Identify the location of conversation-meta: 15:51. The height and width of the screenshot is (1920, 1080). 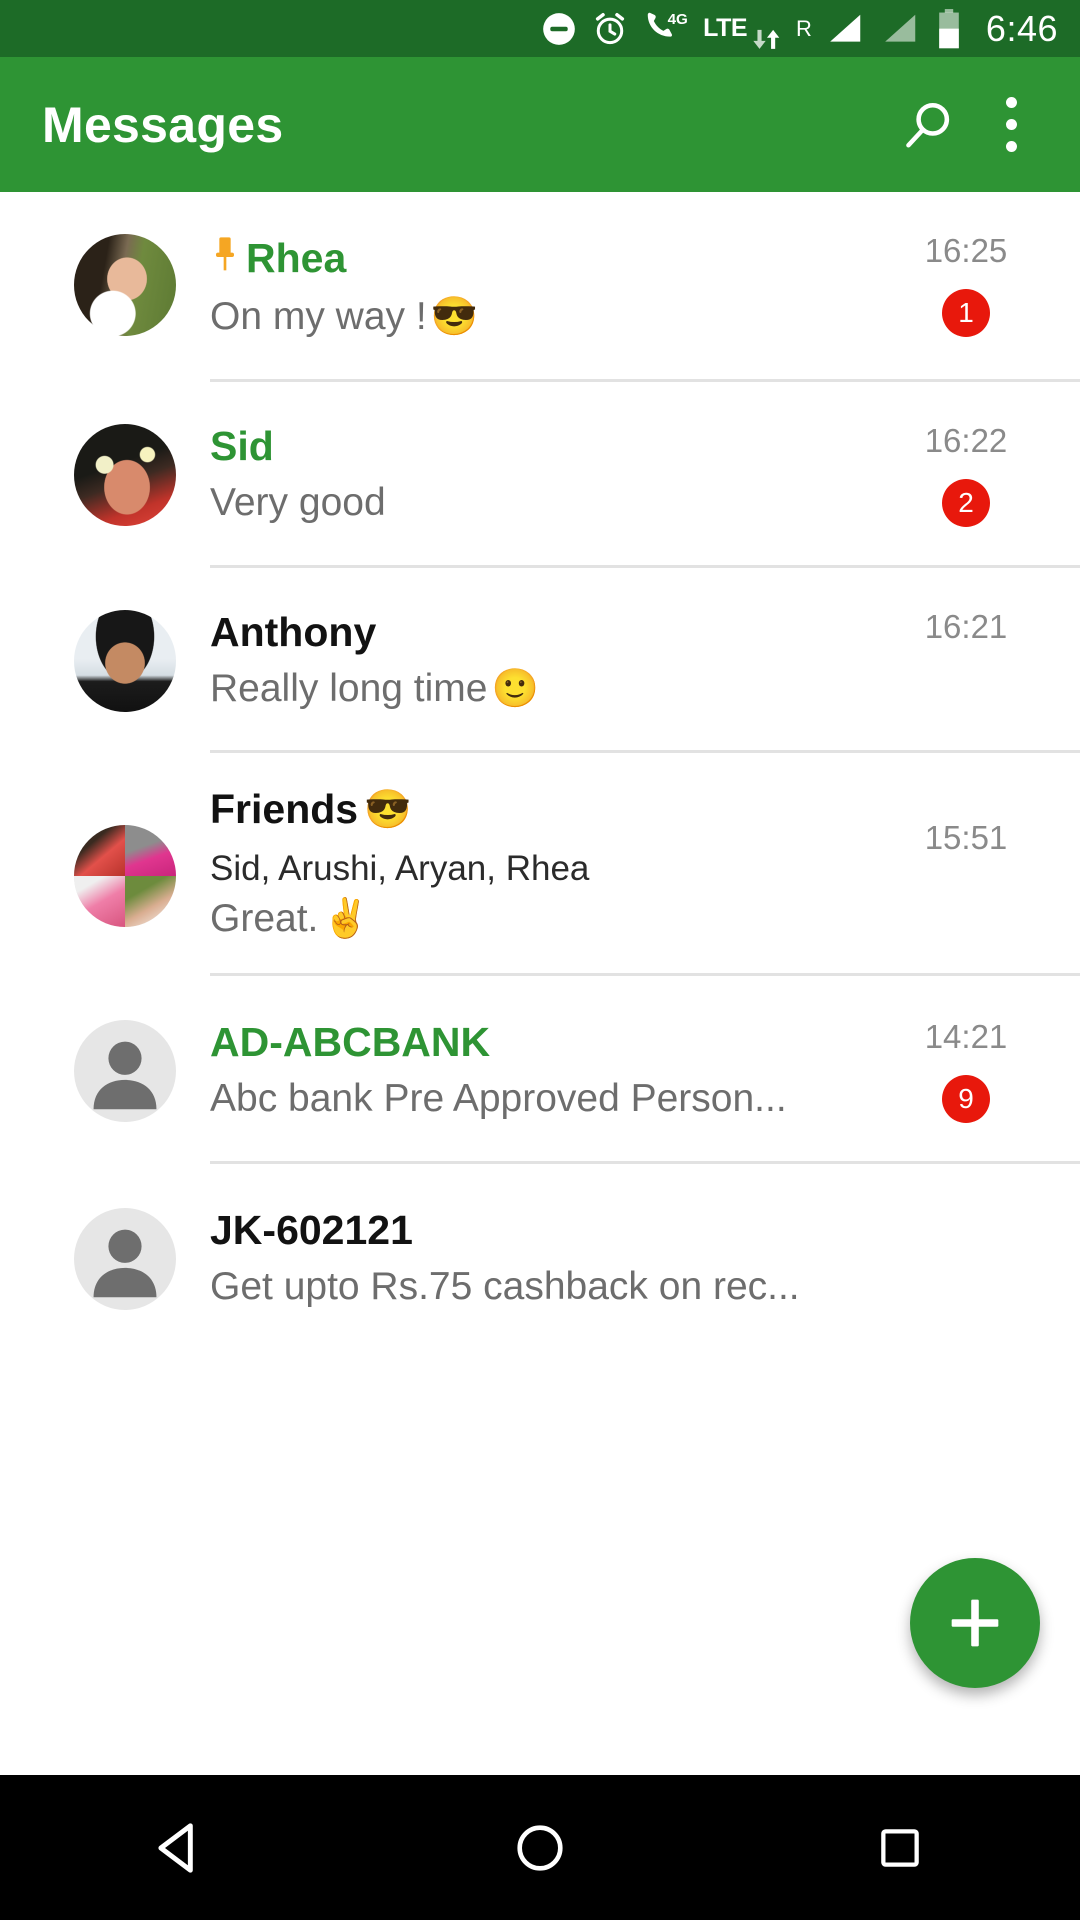
(966, 820).